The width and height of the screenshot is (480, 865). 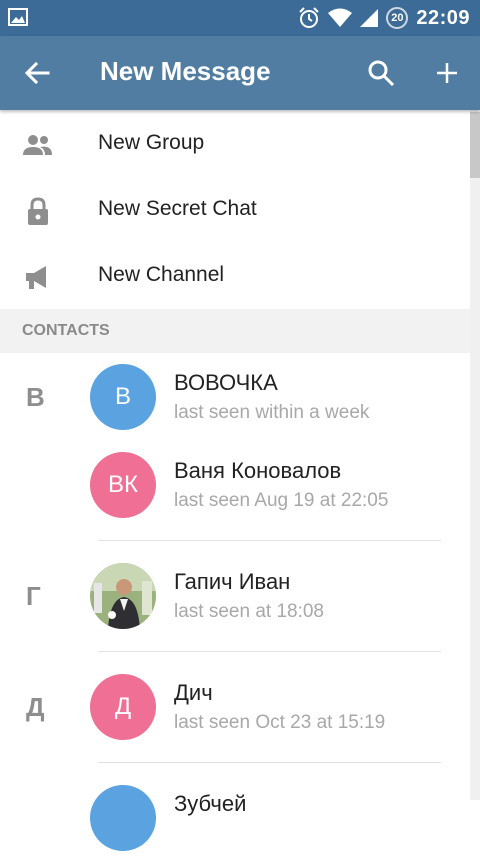 What do you see at coordinates (235, 331) in the screenshot?
I see `contacts-section-header: CONTACTS` at bounding box center [235, 331].